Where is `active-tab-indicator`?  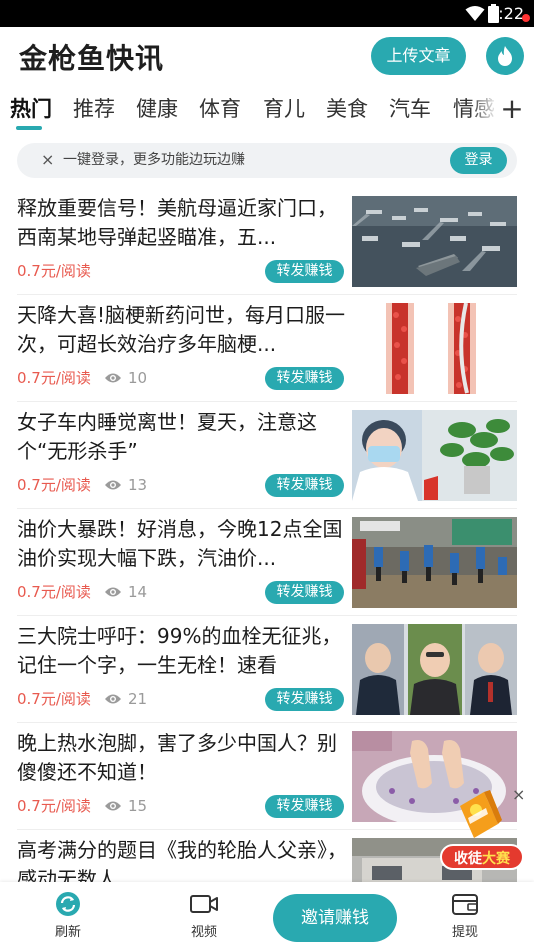
active-tab-indicator is located at coordinates (29, 128).